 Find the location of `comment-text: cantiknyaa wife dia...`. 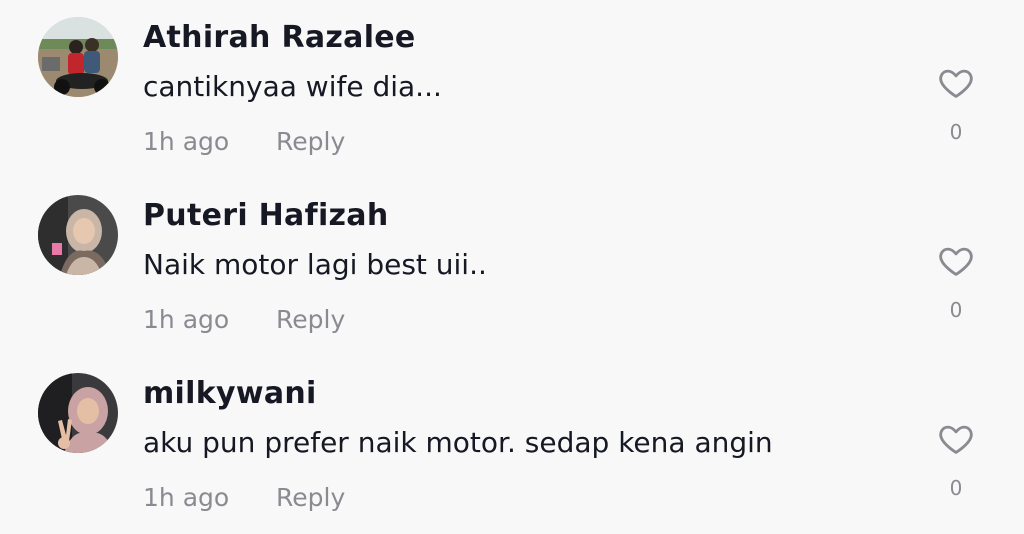

comment-text: cantiknyaa wife dia... is located at coordinates (292, 86).